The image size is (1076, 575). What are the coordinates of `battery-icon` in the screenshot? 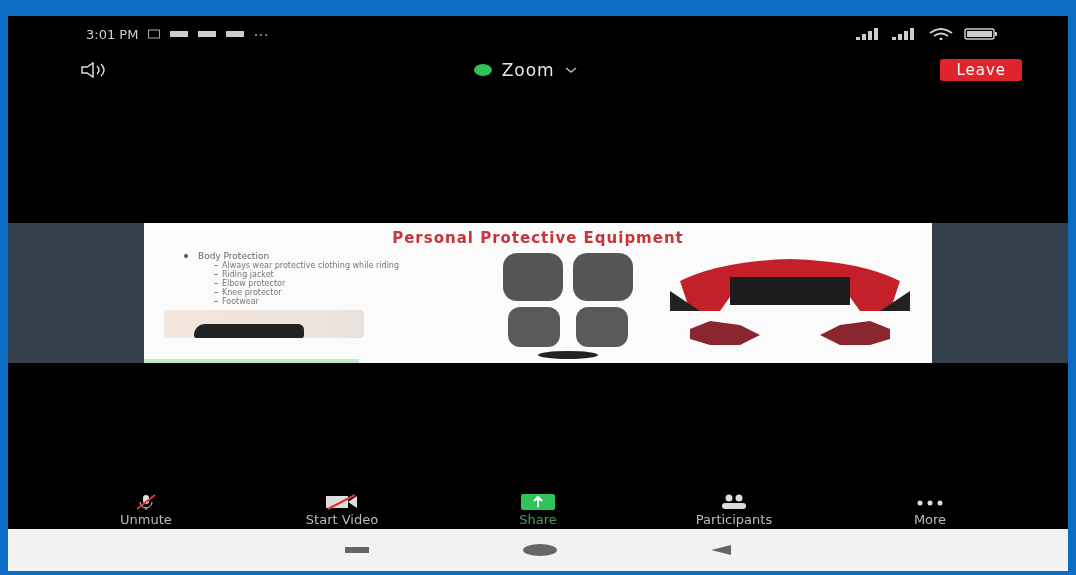 It's located at (981, 34).